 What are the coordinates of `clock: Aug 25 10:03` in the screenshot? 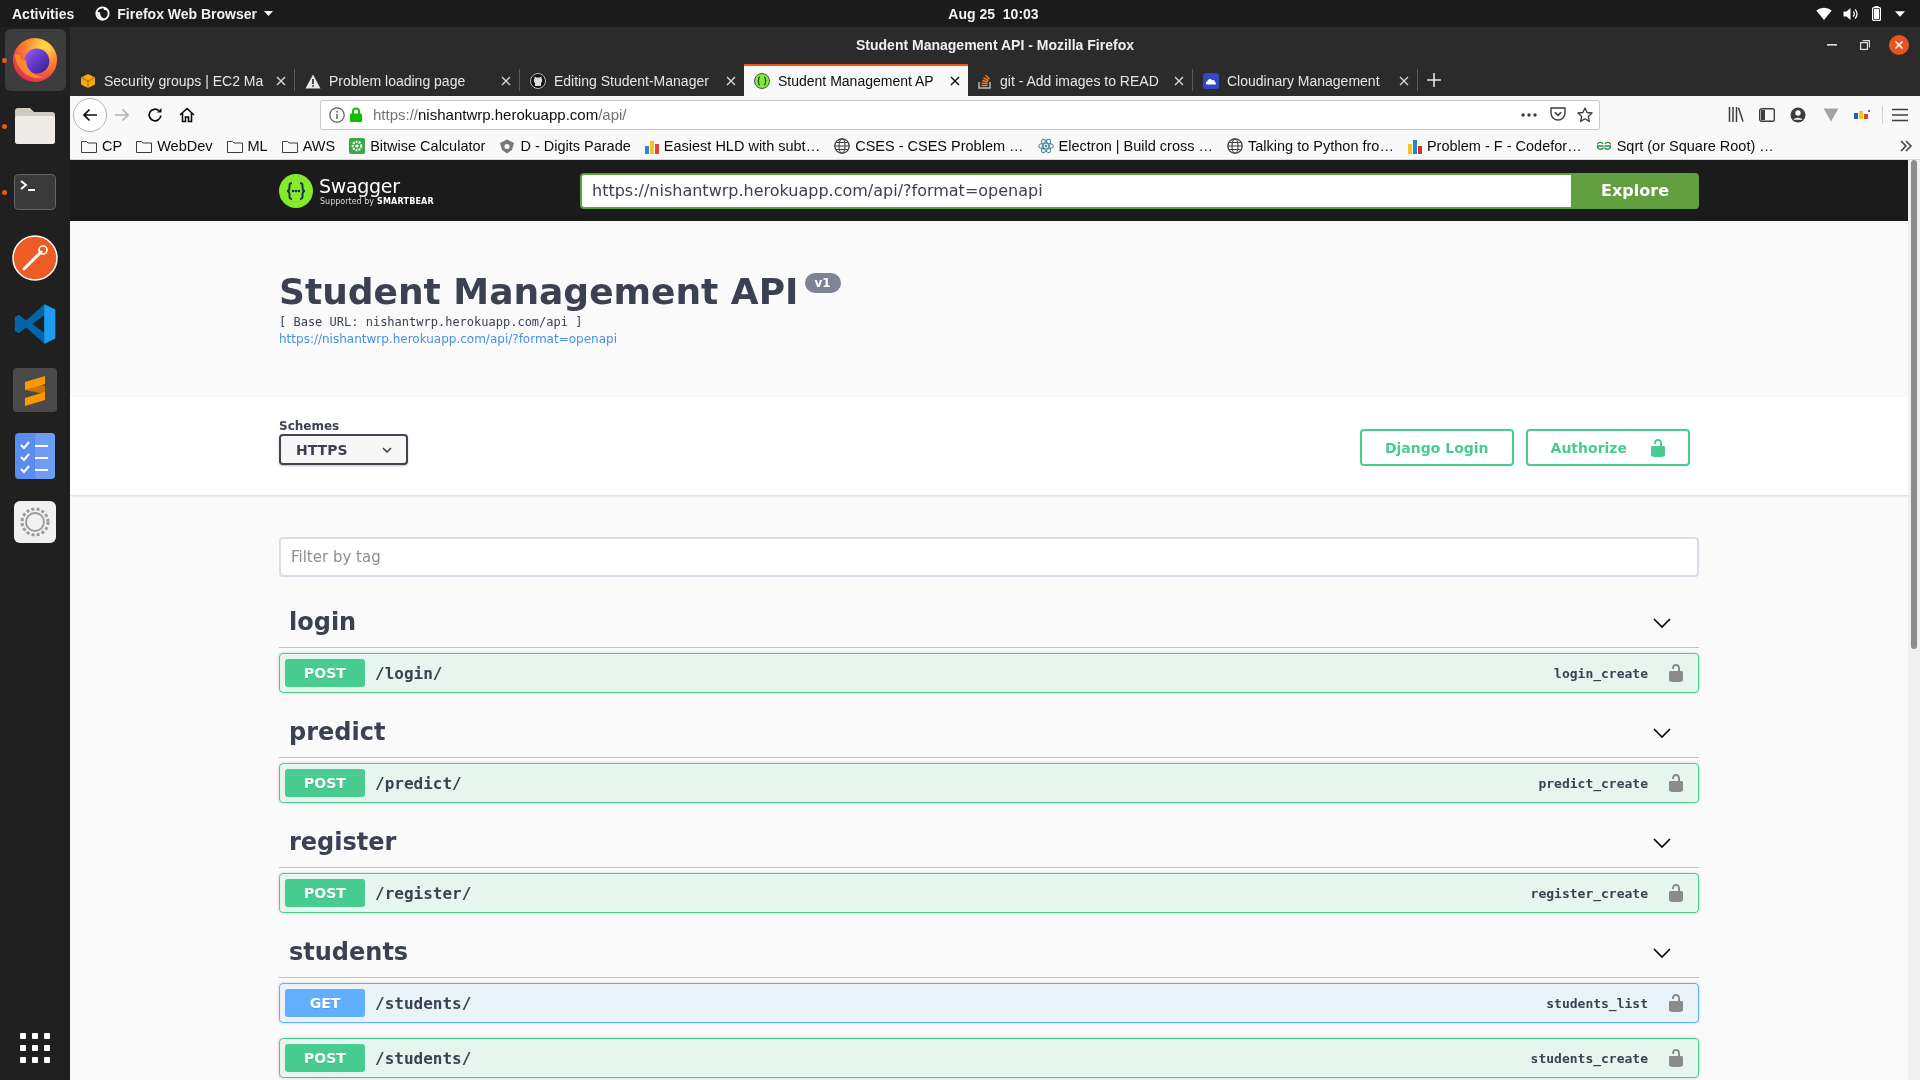 It's located at (993, 13).